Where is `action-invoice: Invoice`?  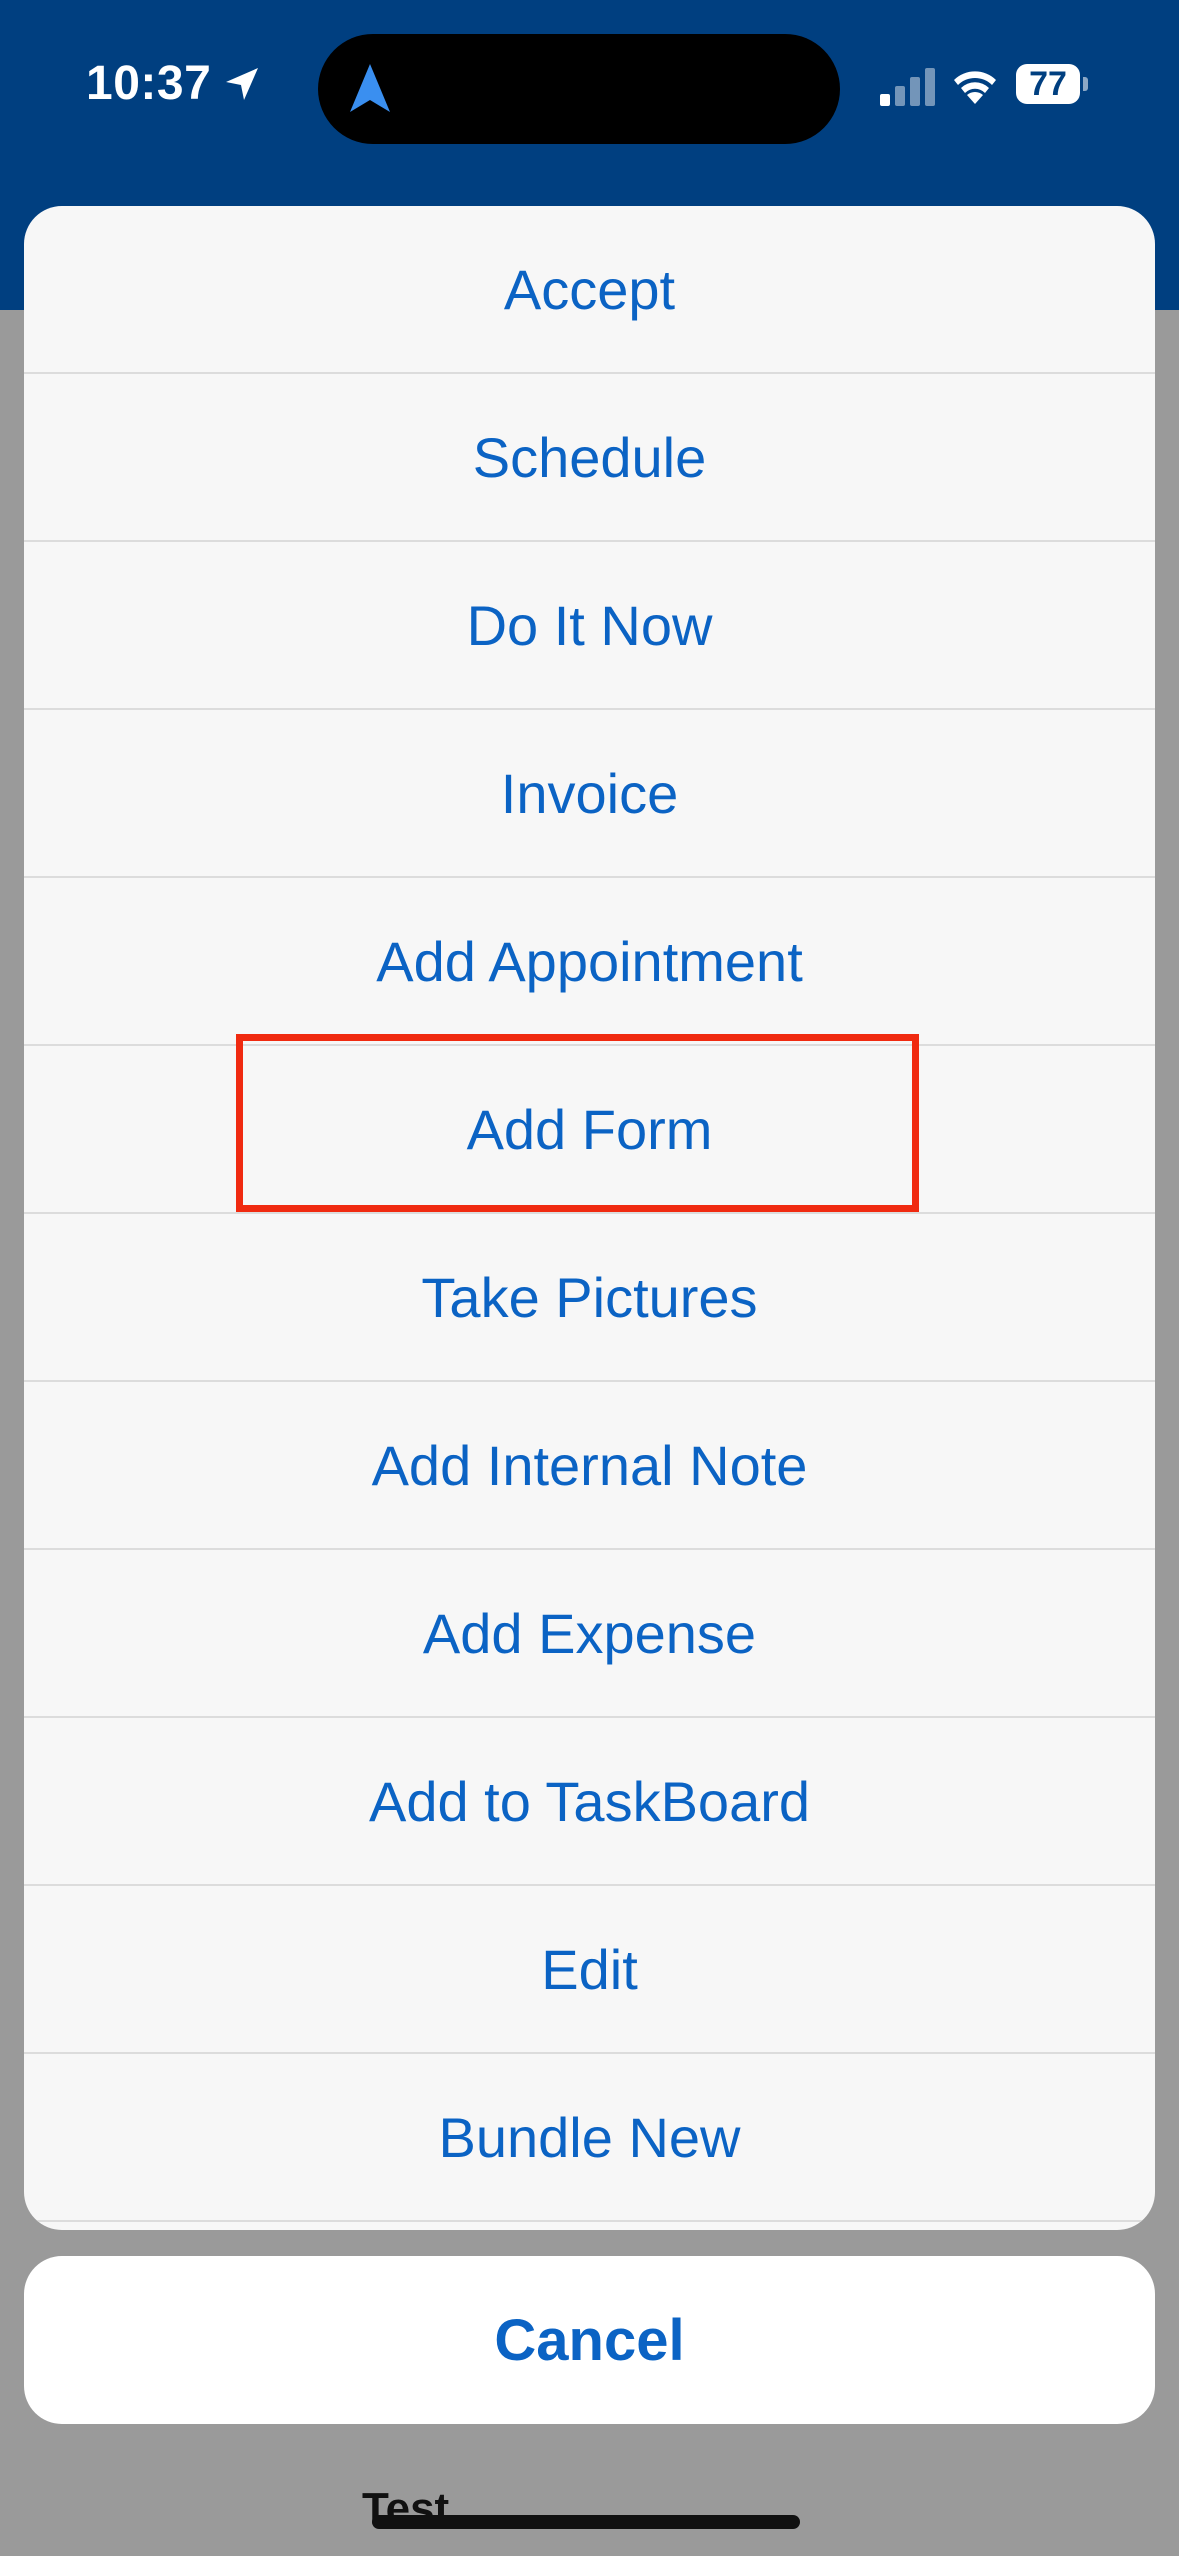
action-invoice: Invoice is located at coordinates (589, 794).